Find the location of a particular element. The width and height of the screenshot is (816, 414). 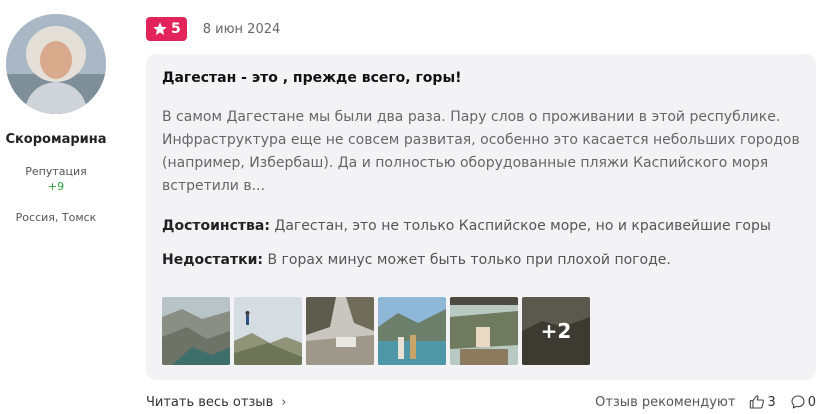

comment-count: 0 is located at coordinates (811, 402).